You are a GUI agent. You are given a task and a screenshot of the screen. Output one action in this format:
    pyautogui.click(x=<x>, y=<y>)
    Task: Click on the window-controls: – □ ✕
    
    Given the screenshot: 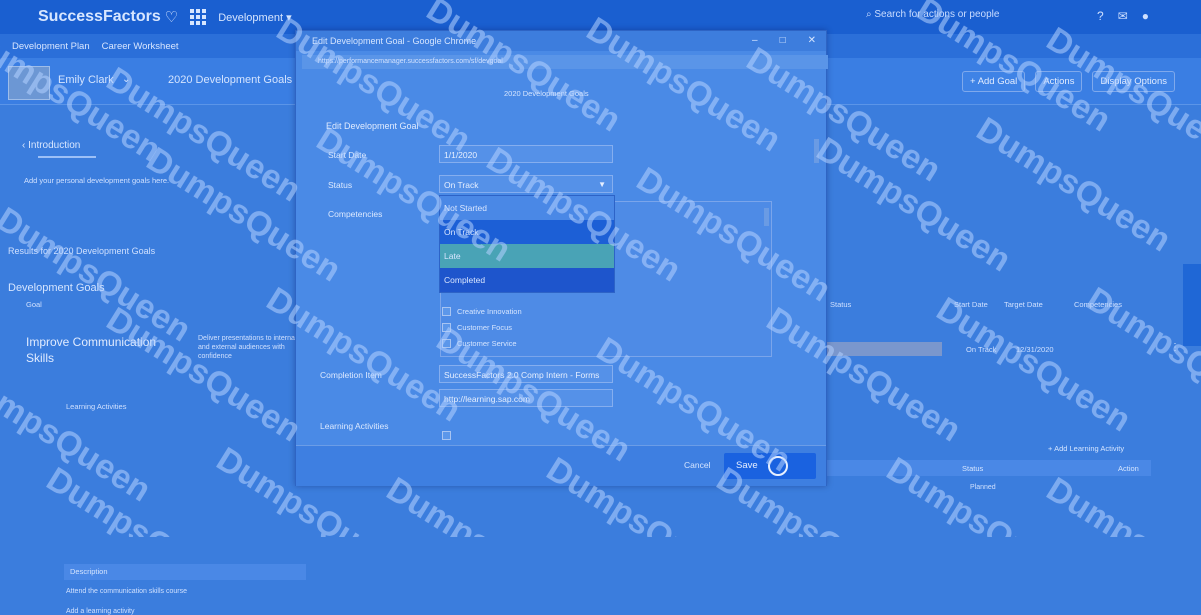 What is the action you would take?
    pyautogui.click(x=784, y=40)
    